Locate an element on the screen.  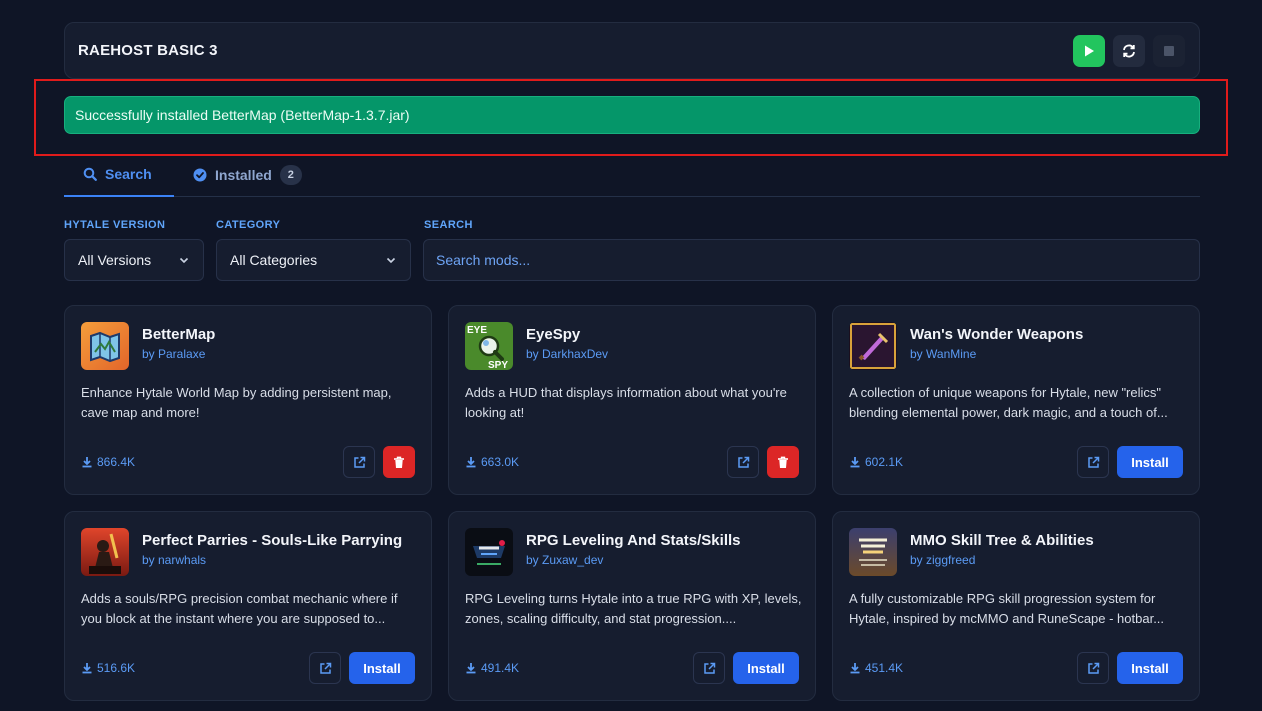
rpg-leveling-thumbnail is located at coordinates (489, 552).